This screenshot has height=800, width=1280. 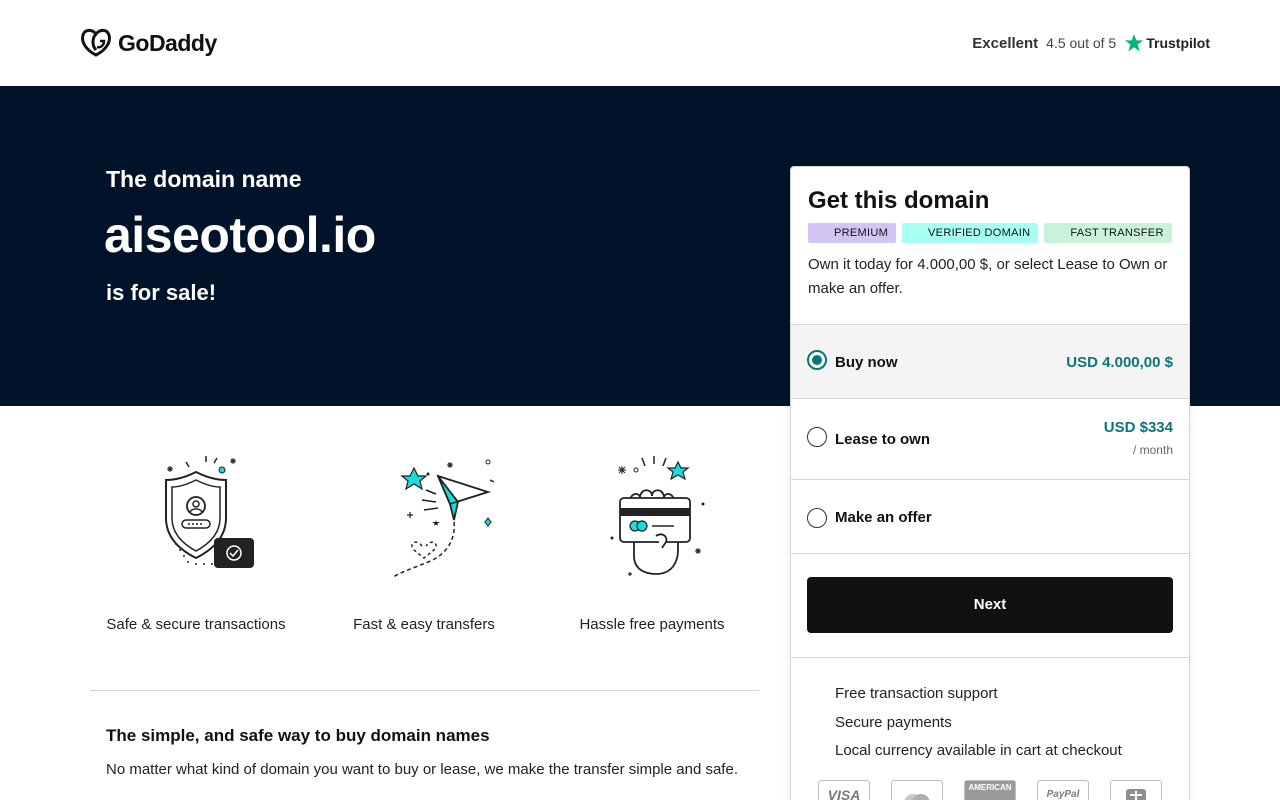 I want to click on paper-plane-icon, so click(x=442, y=519).